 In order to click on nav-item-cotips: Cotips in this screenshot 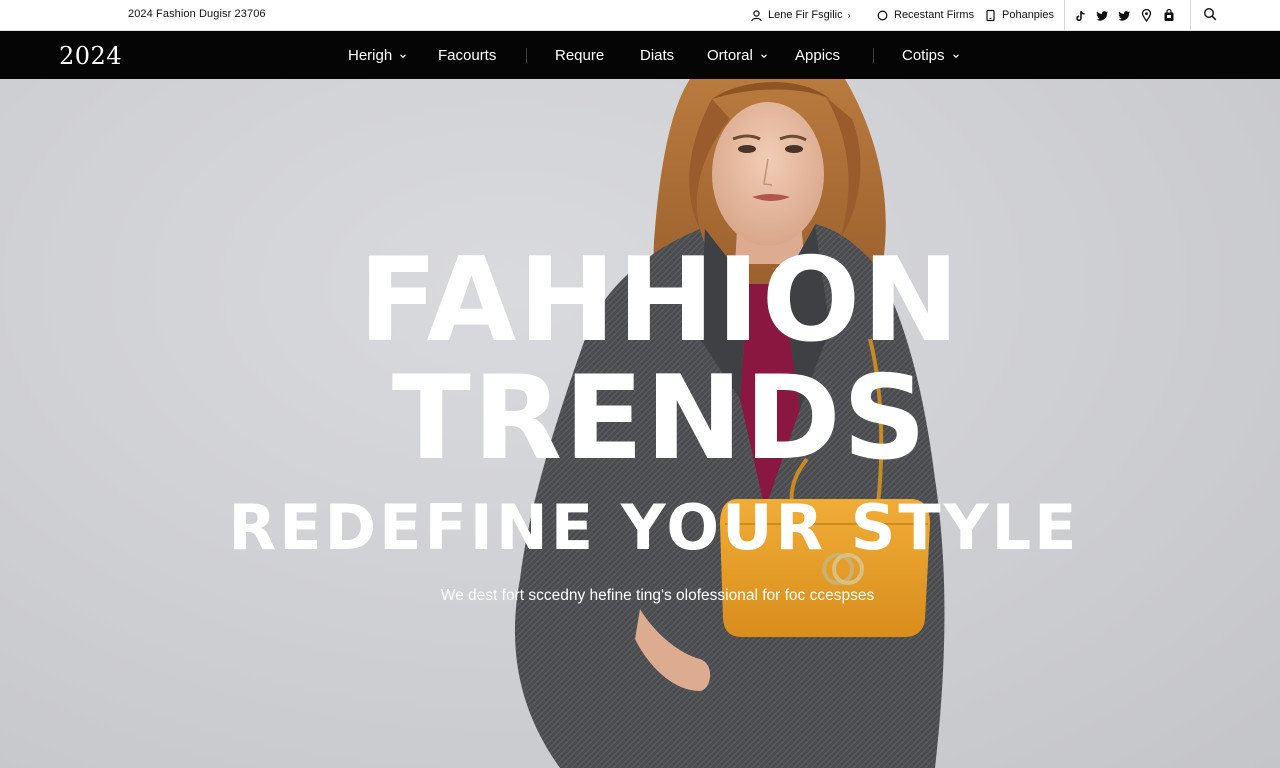, I will do `click(931, 55)`.